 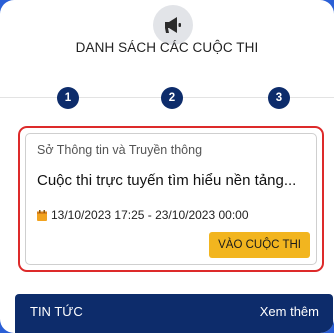 What do you see at coordinates (42, 215) in the screenshot?
I see `calendar-icon` at bounding box center [42, 215].